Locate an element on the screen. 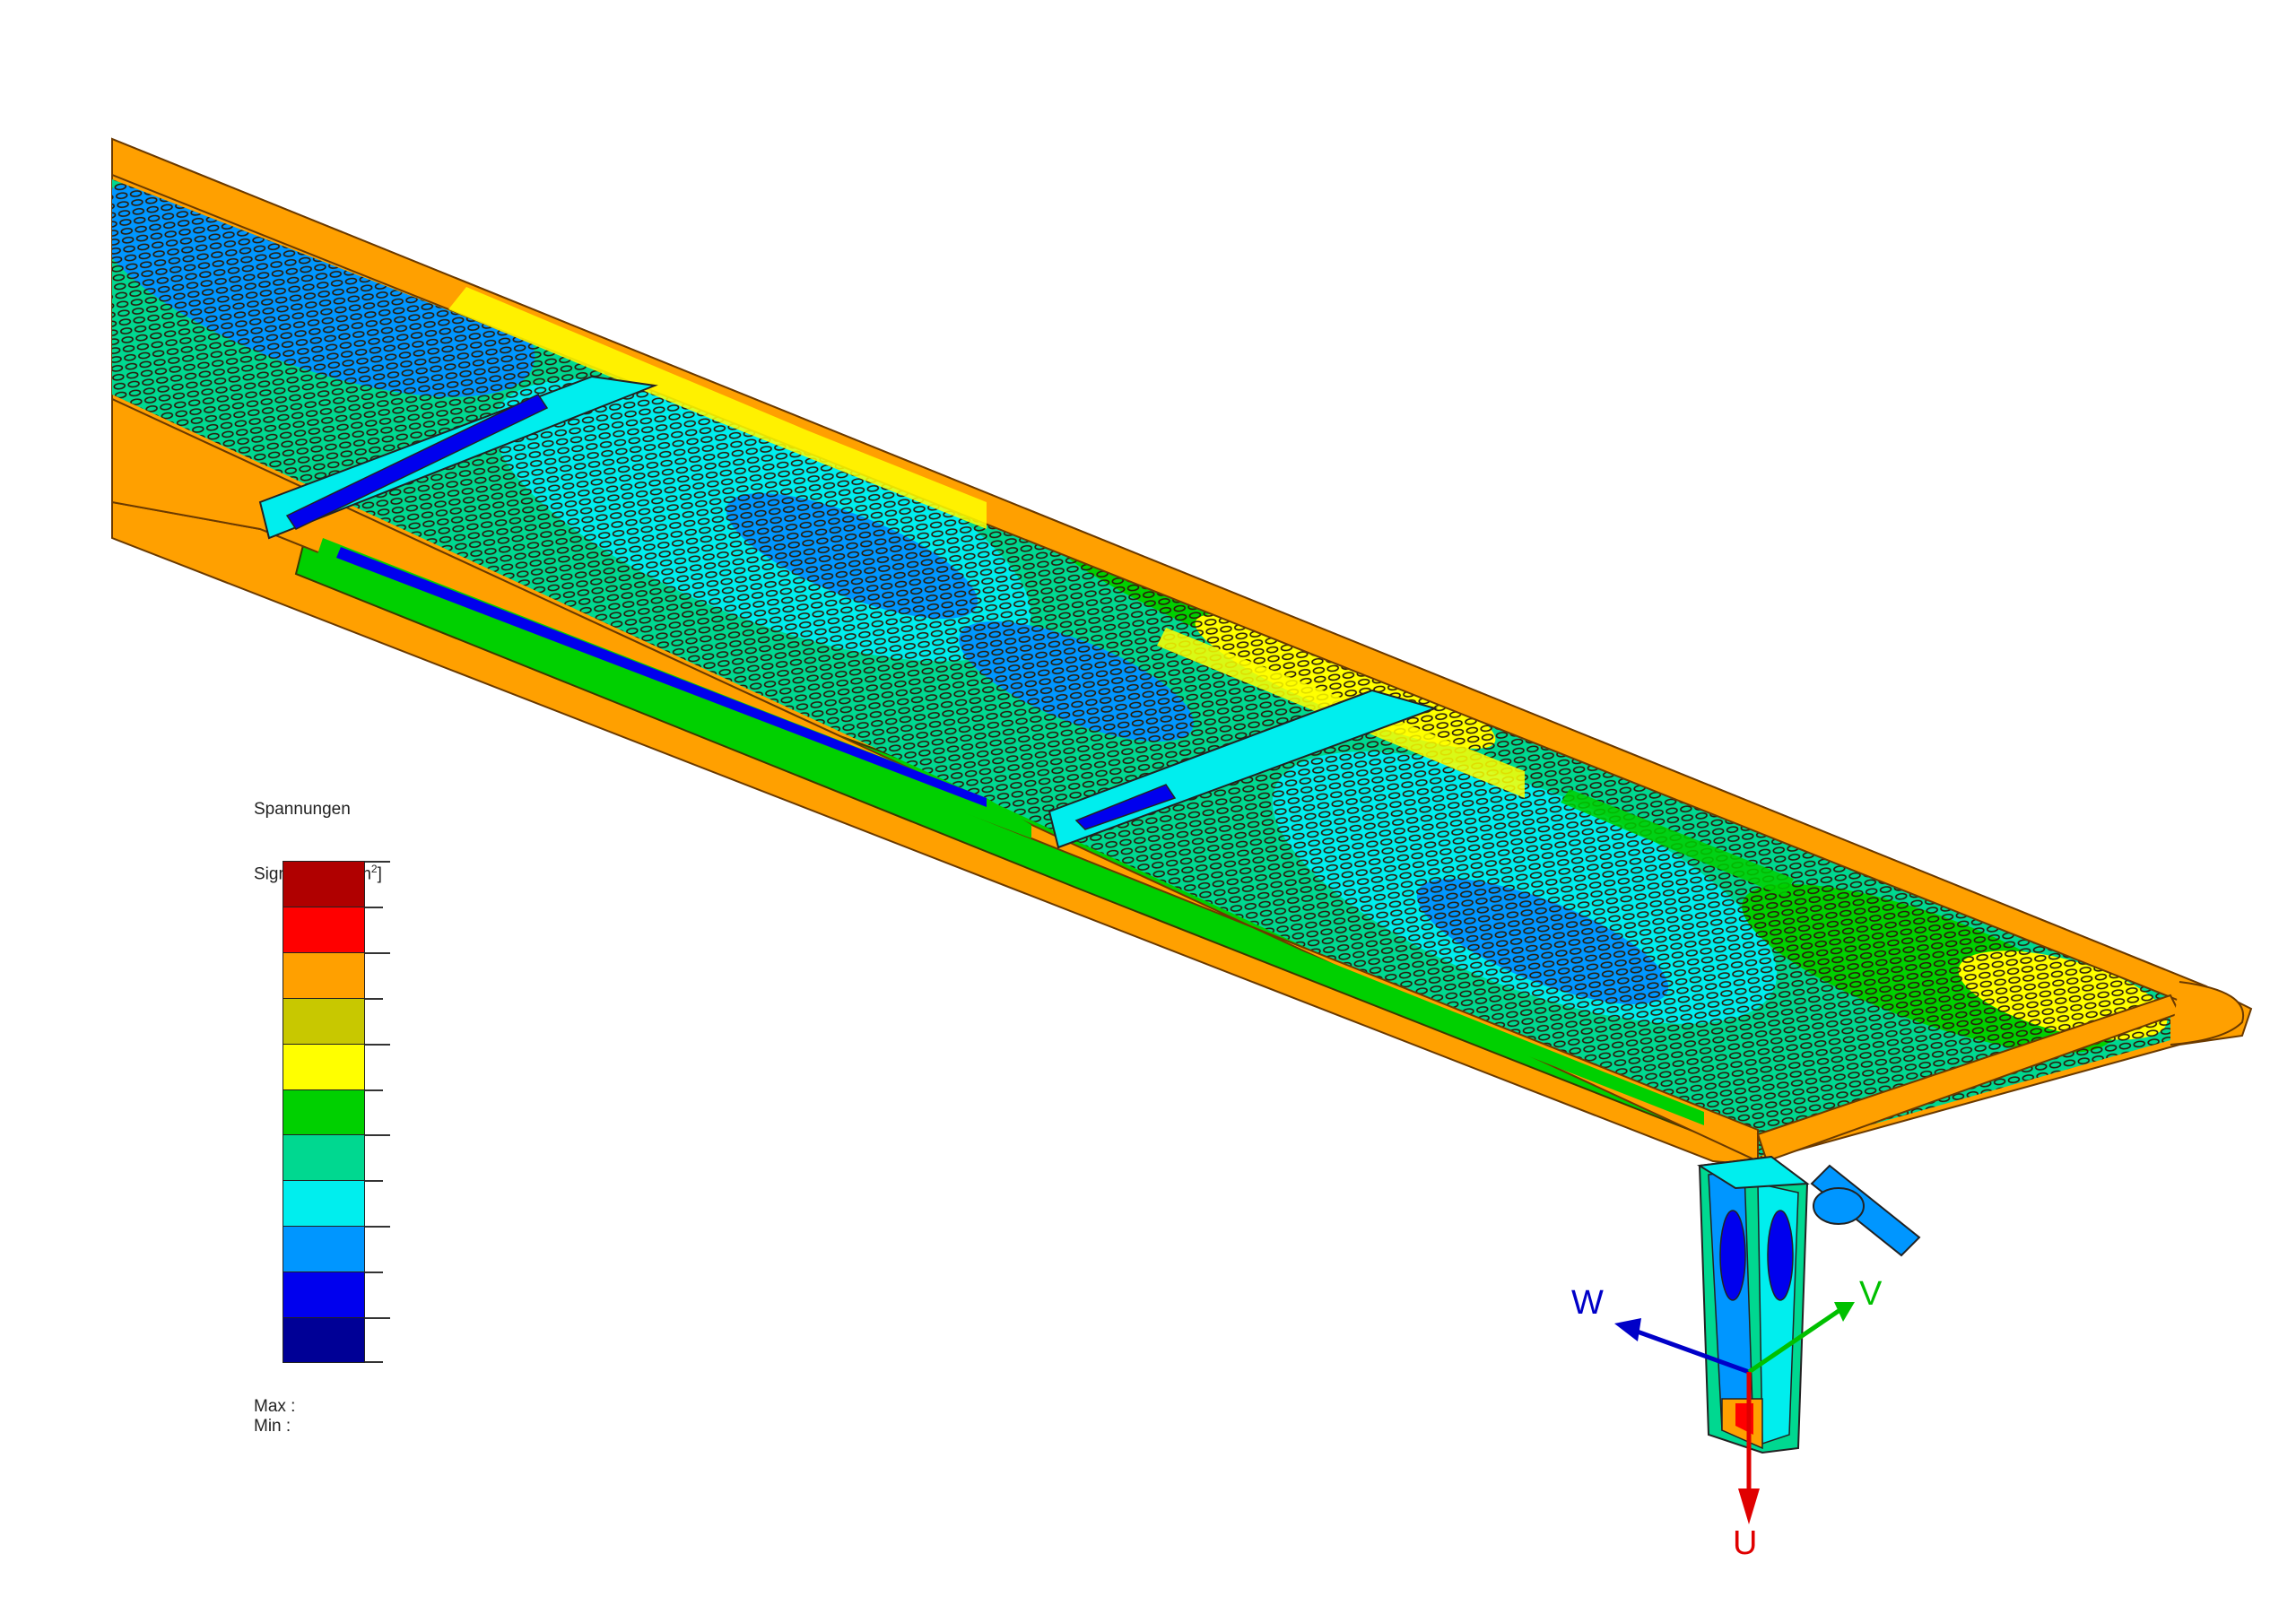  color-scale is located at coordinates (337, 1112).